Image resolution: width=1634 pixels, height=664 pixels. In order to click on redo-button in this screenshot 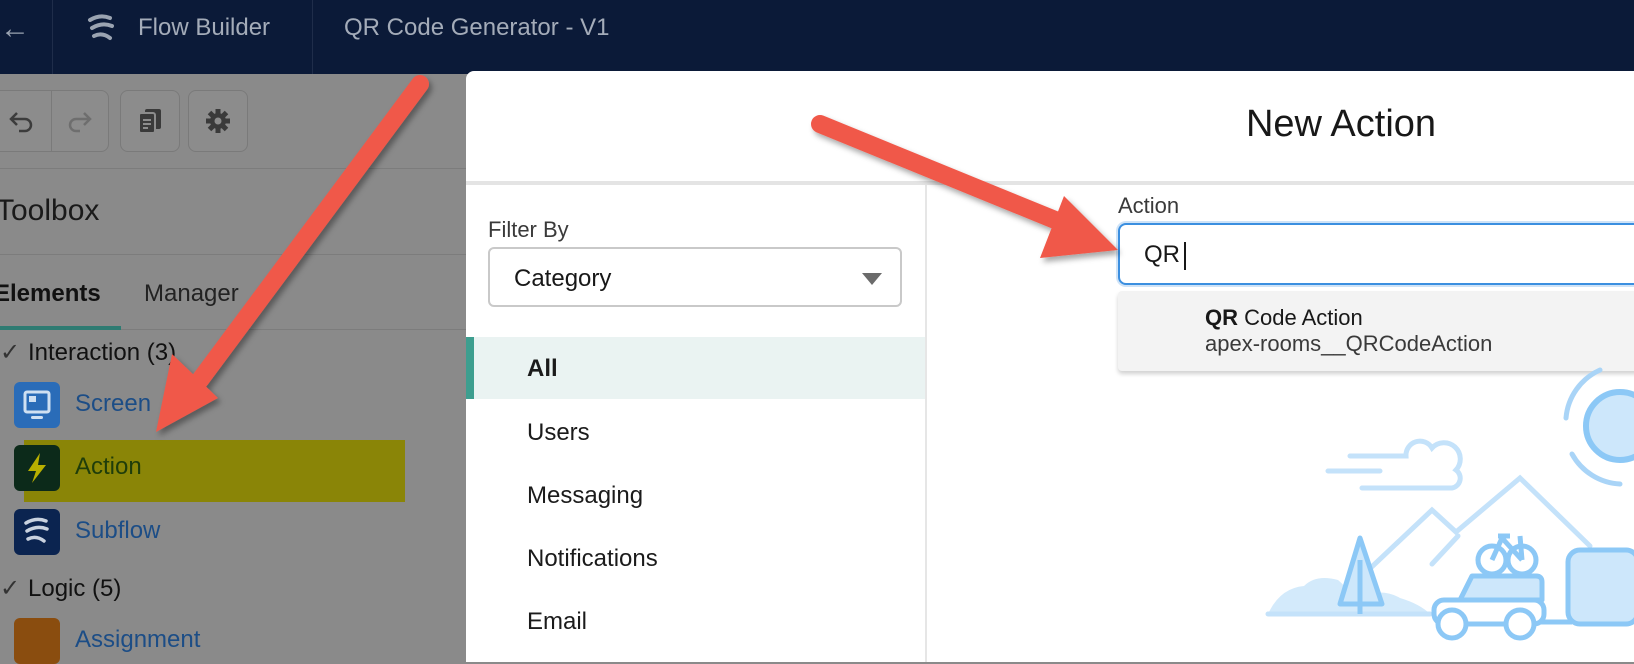, I will do `click(80, 121)`.